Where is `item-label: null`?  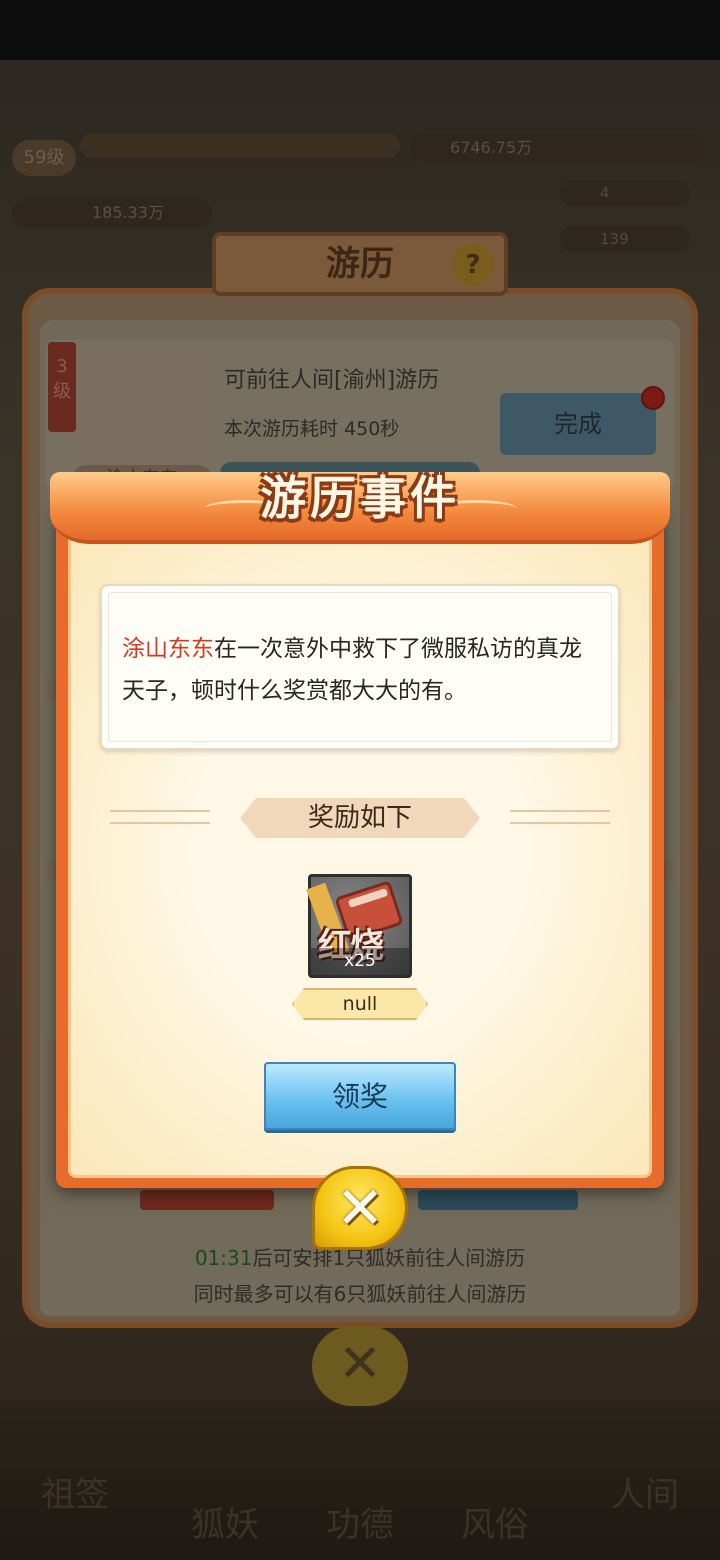 item-label: null is located at coordinates (360, 1004).